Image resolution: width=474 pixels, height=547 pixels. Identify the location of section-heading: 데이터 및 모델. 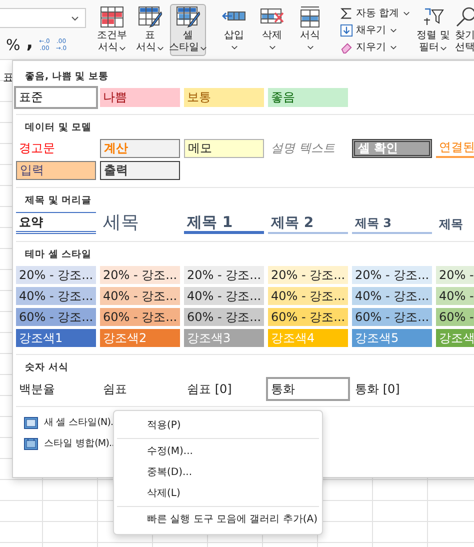
(58, 128).